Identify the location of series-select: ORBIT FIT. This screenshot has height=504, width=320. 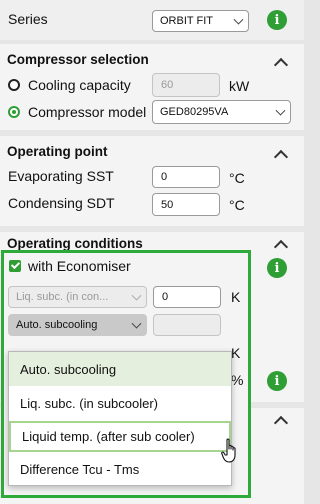
(200, 21).